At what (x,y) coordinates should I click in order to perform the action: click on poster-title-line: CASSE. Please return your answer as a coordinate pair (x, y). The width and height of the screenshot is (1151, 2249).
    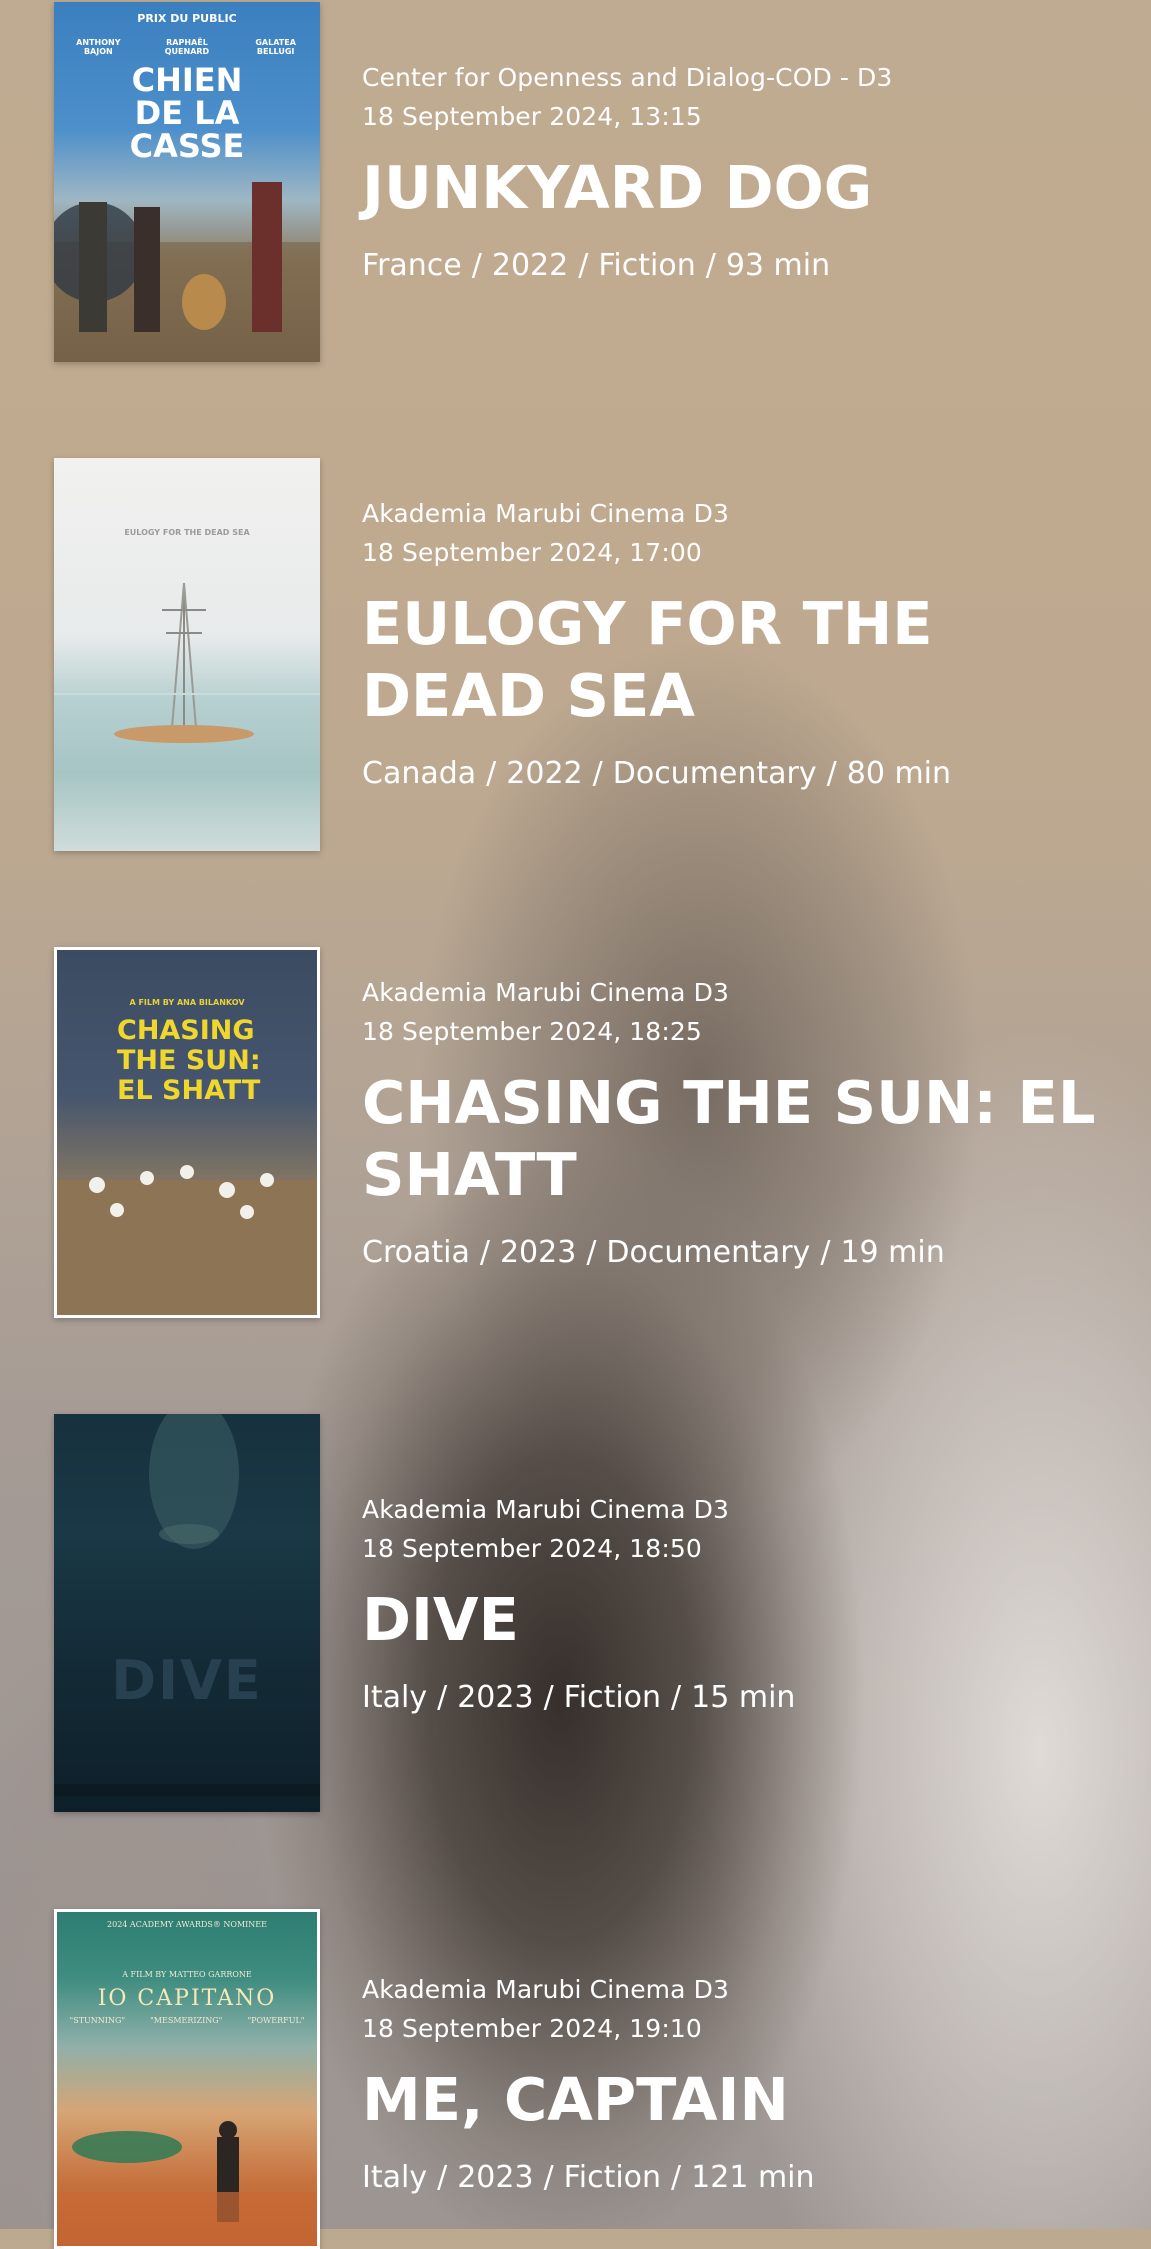
    Looking at the image, I should click on (187, 146).